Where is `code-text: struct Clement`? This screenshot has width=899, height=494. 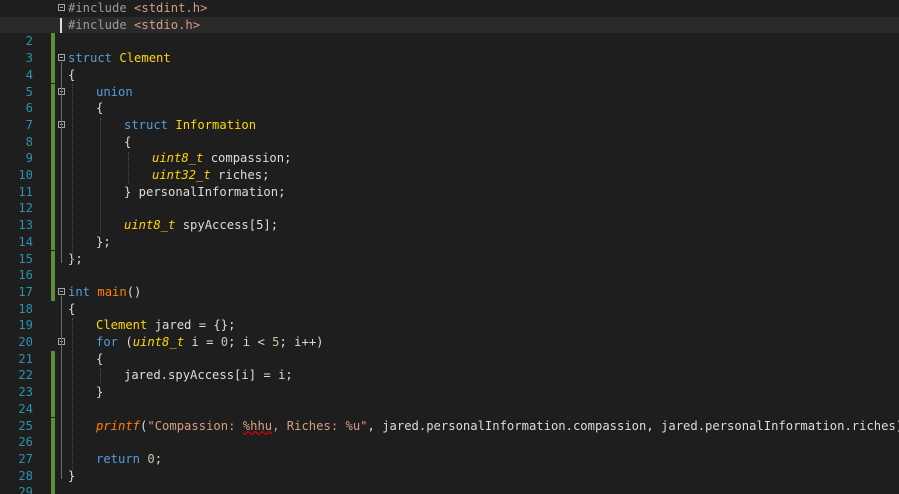 code-text: struct Clement is located at coordinates (119, 58).